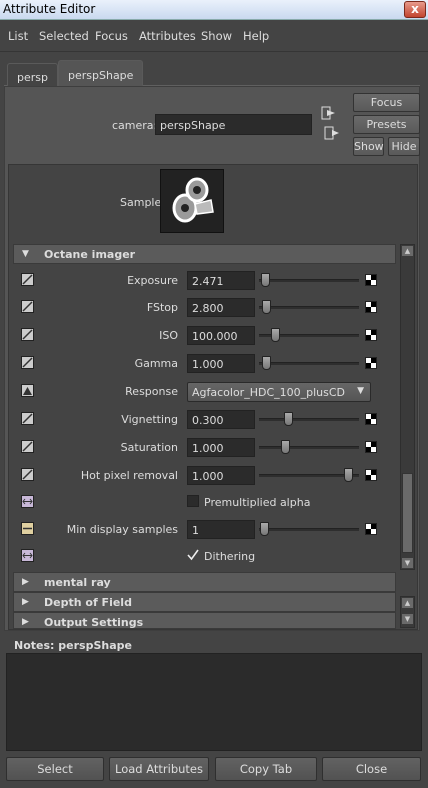 The image size is (428, 788). I want to click on notes-label: Notes: perspShape, so click(73, 645).